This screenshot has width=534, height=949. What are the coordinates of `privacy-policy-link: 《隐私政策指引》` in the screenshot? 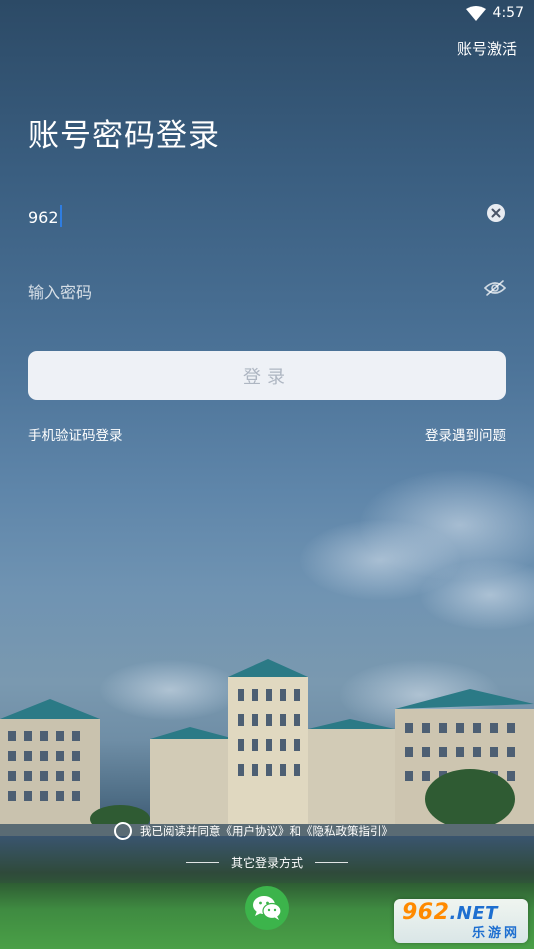 It's located at (347, 831).